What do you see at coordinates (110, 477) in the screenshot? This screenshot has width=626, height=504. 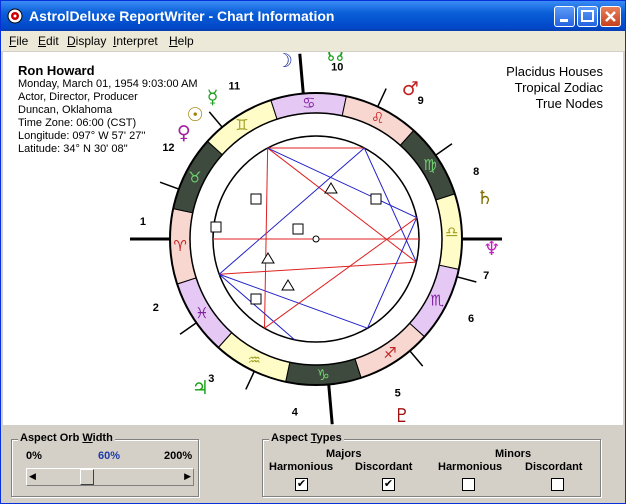 I see `orb-slider: ◀ ▶` at bounding box center [110, 477].